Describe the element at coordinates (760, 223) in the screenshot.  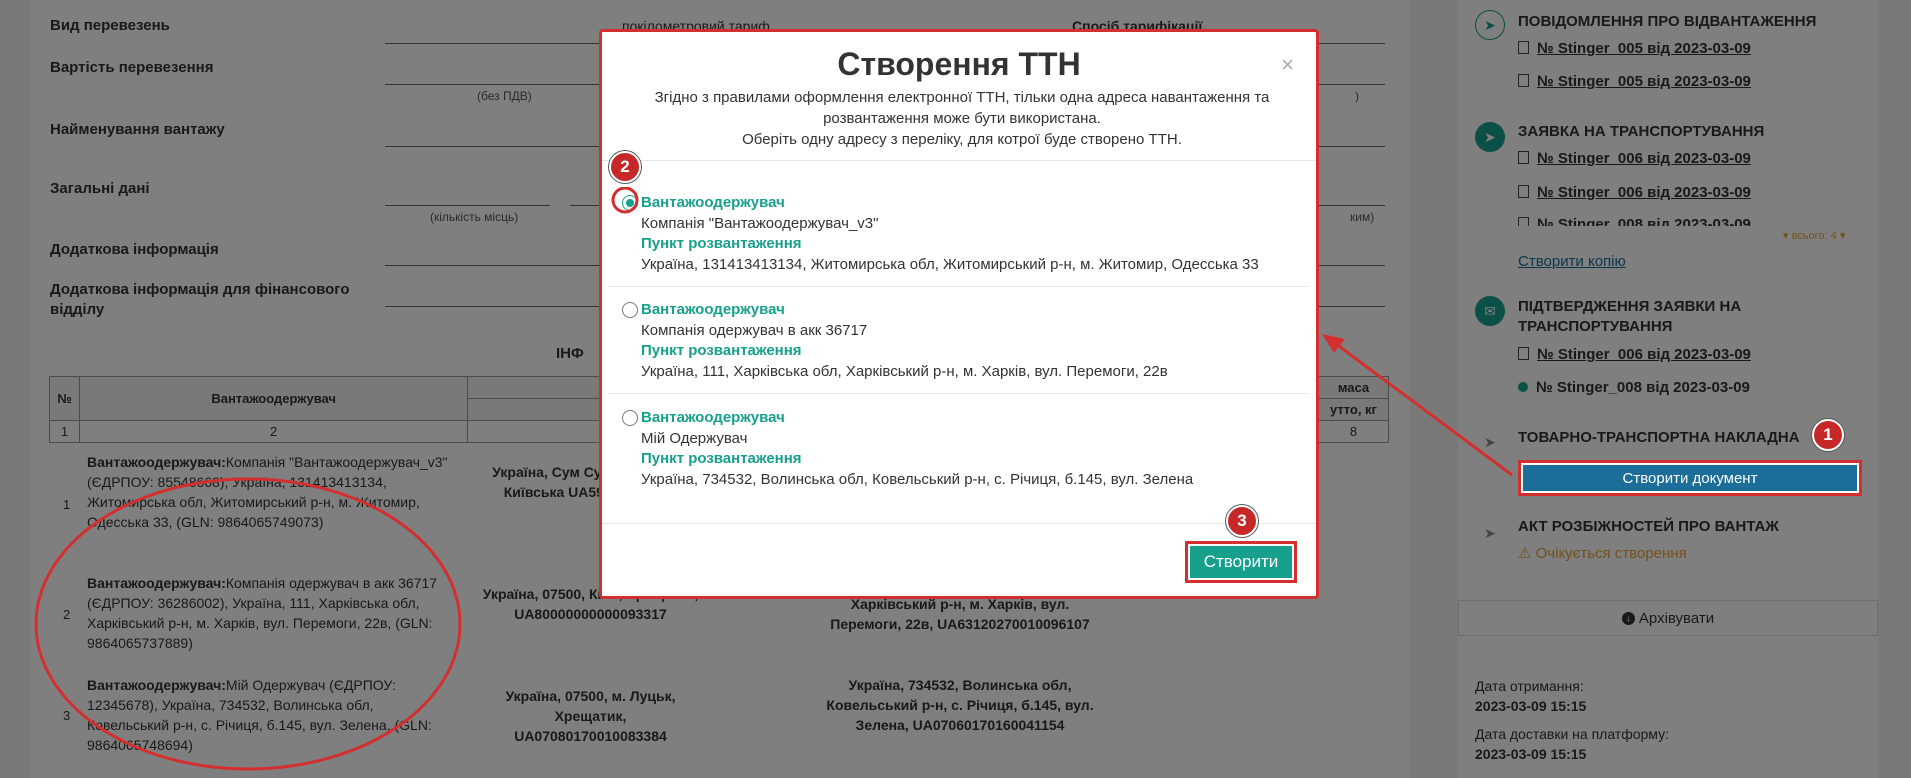
I see `option-company: Компанія "Вантажоодержувач_v3"` at that location.